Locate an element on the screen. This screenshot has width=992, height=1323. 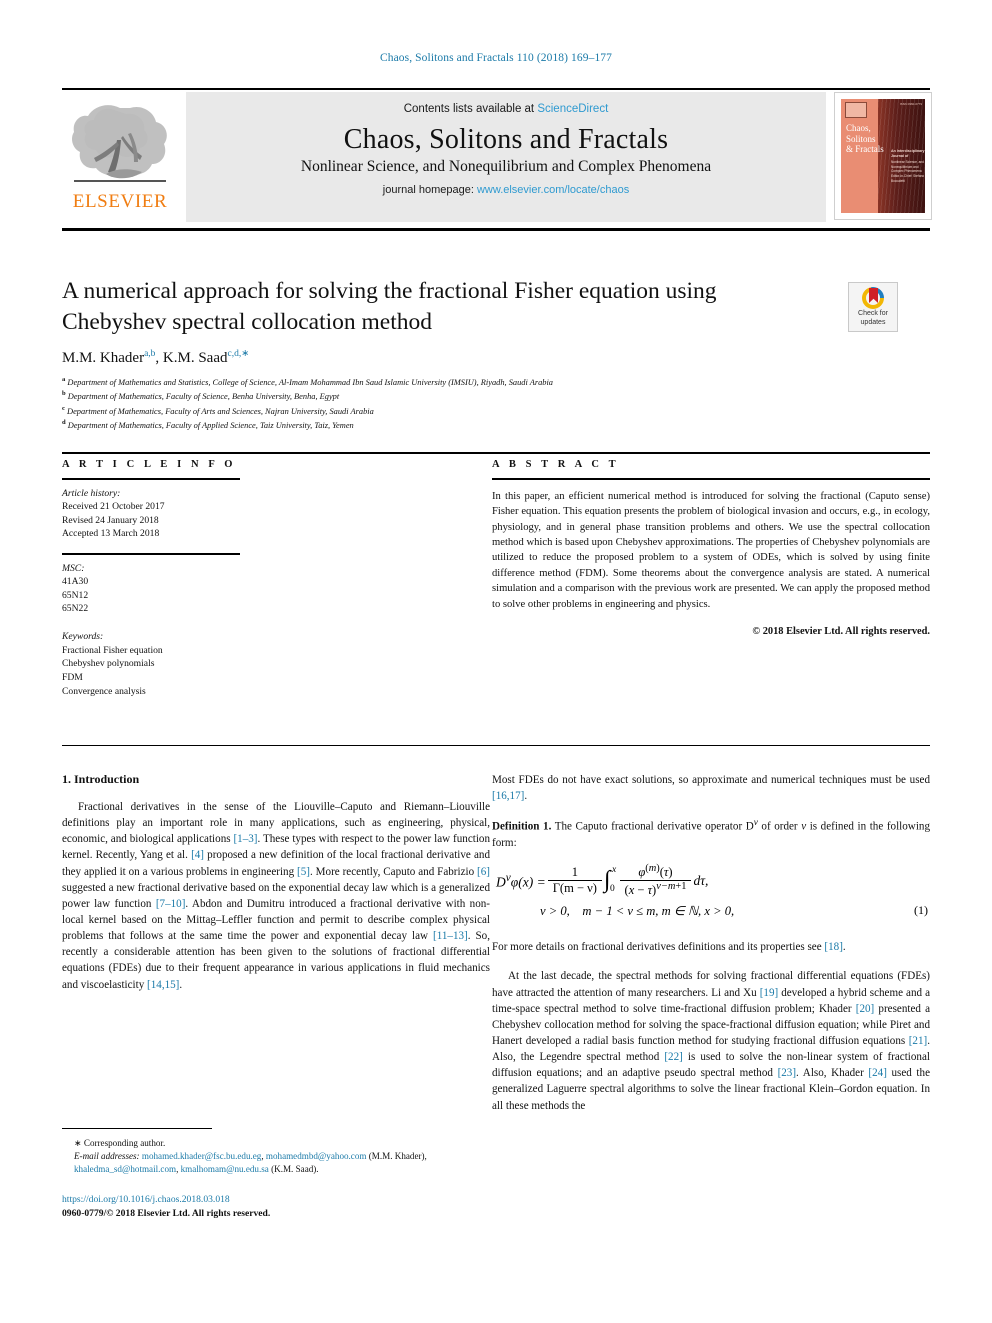
msc-label: MSC: is located at coordinates (73, 568).